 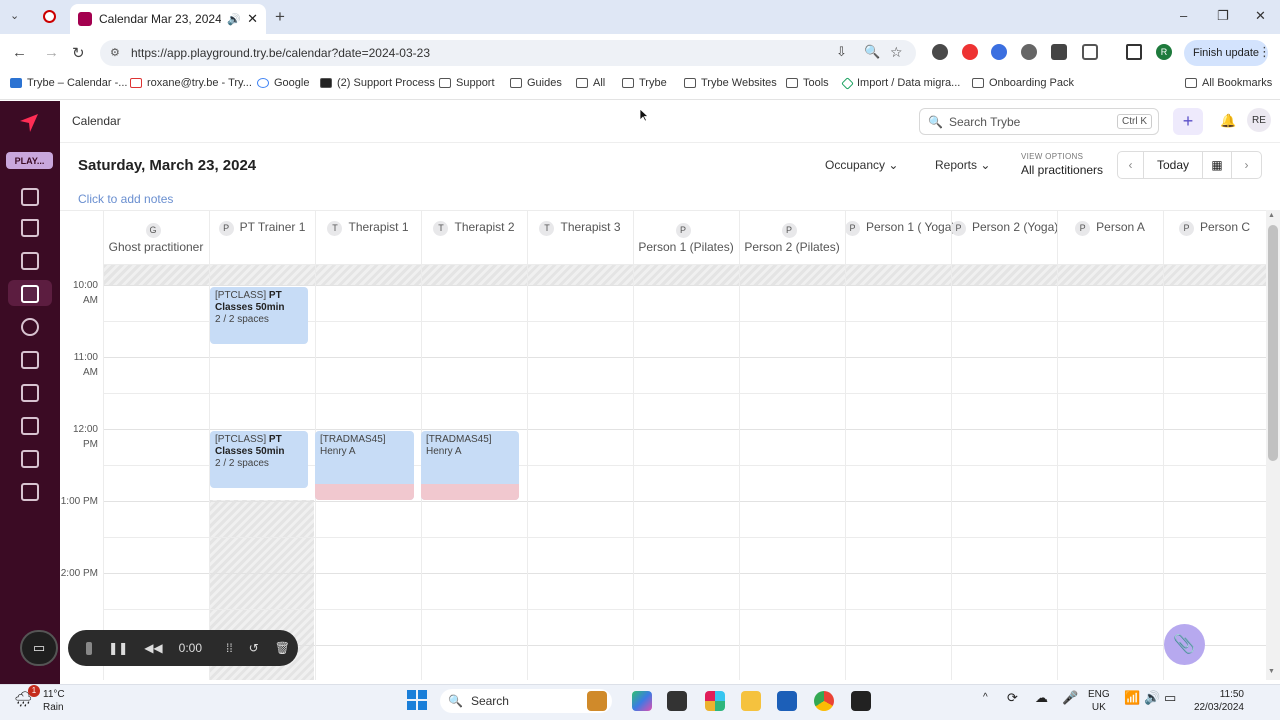 What do you see at coordinates (644, 83) in the screenshot?
I see `bookmark-folder-trybe: Trybe` at bounding box center [644, 83].